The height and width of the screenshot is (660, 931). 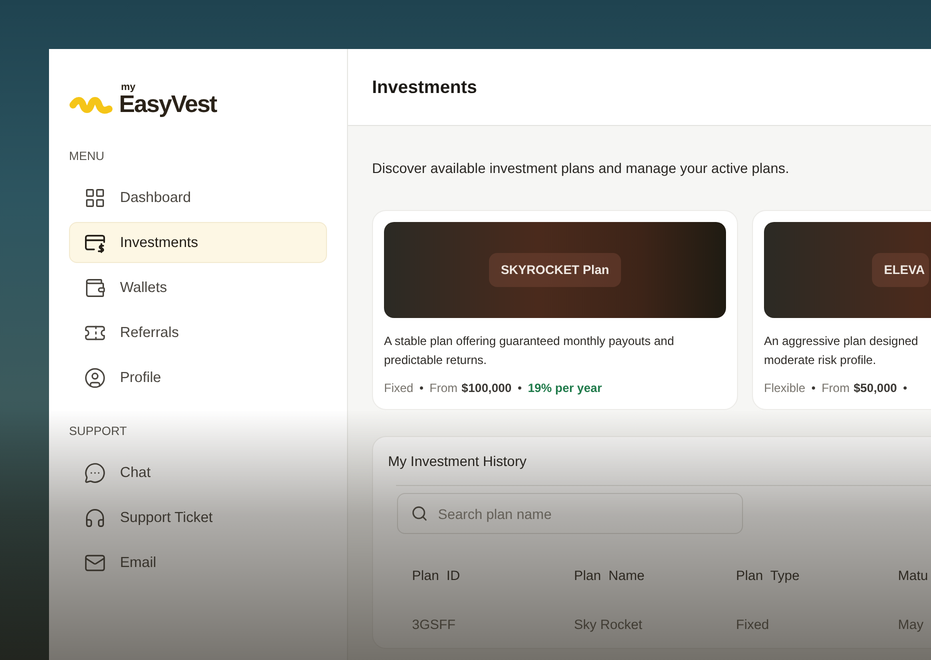 What do you see at coordinates (198, 332) in the screenshot?
I see `nav-item: Referrals` at bounding box center [198, 332].